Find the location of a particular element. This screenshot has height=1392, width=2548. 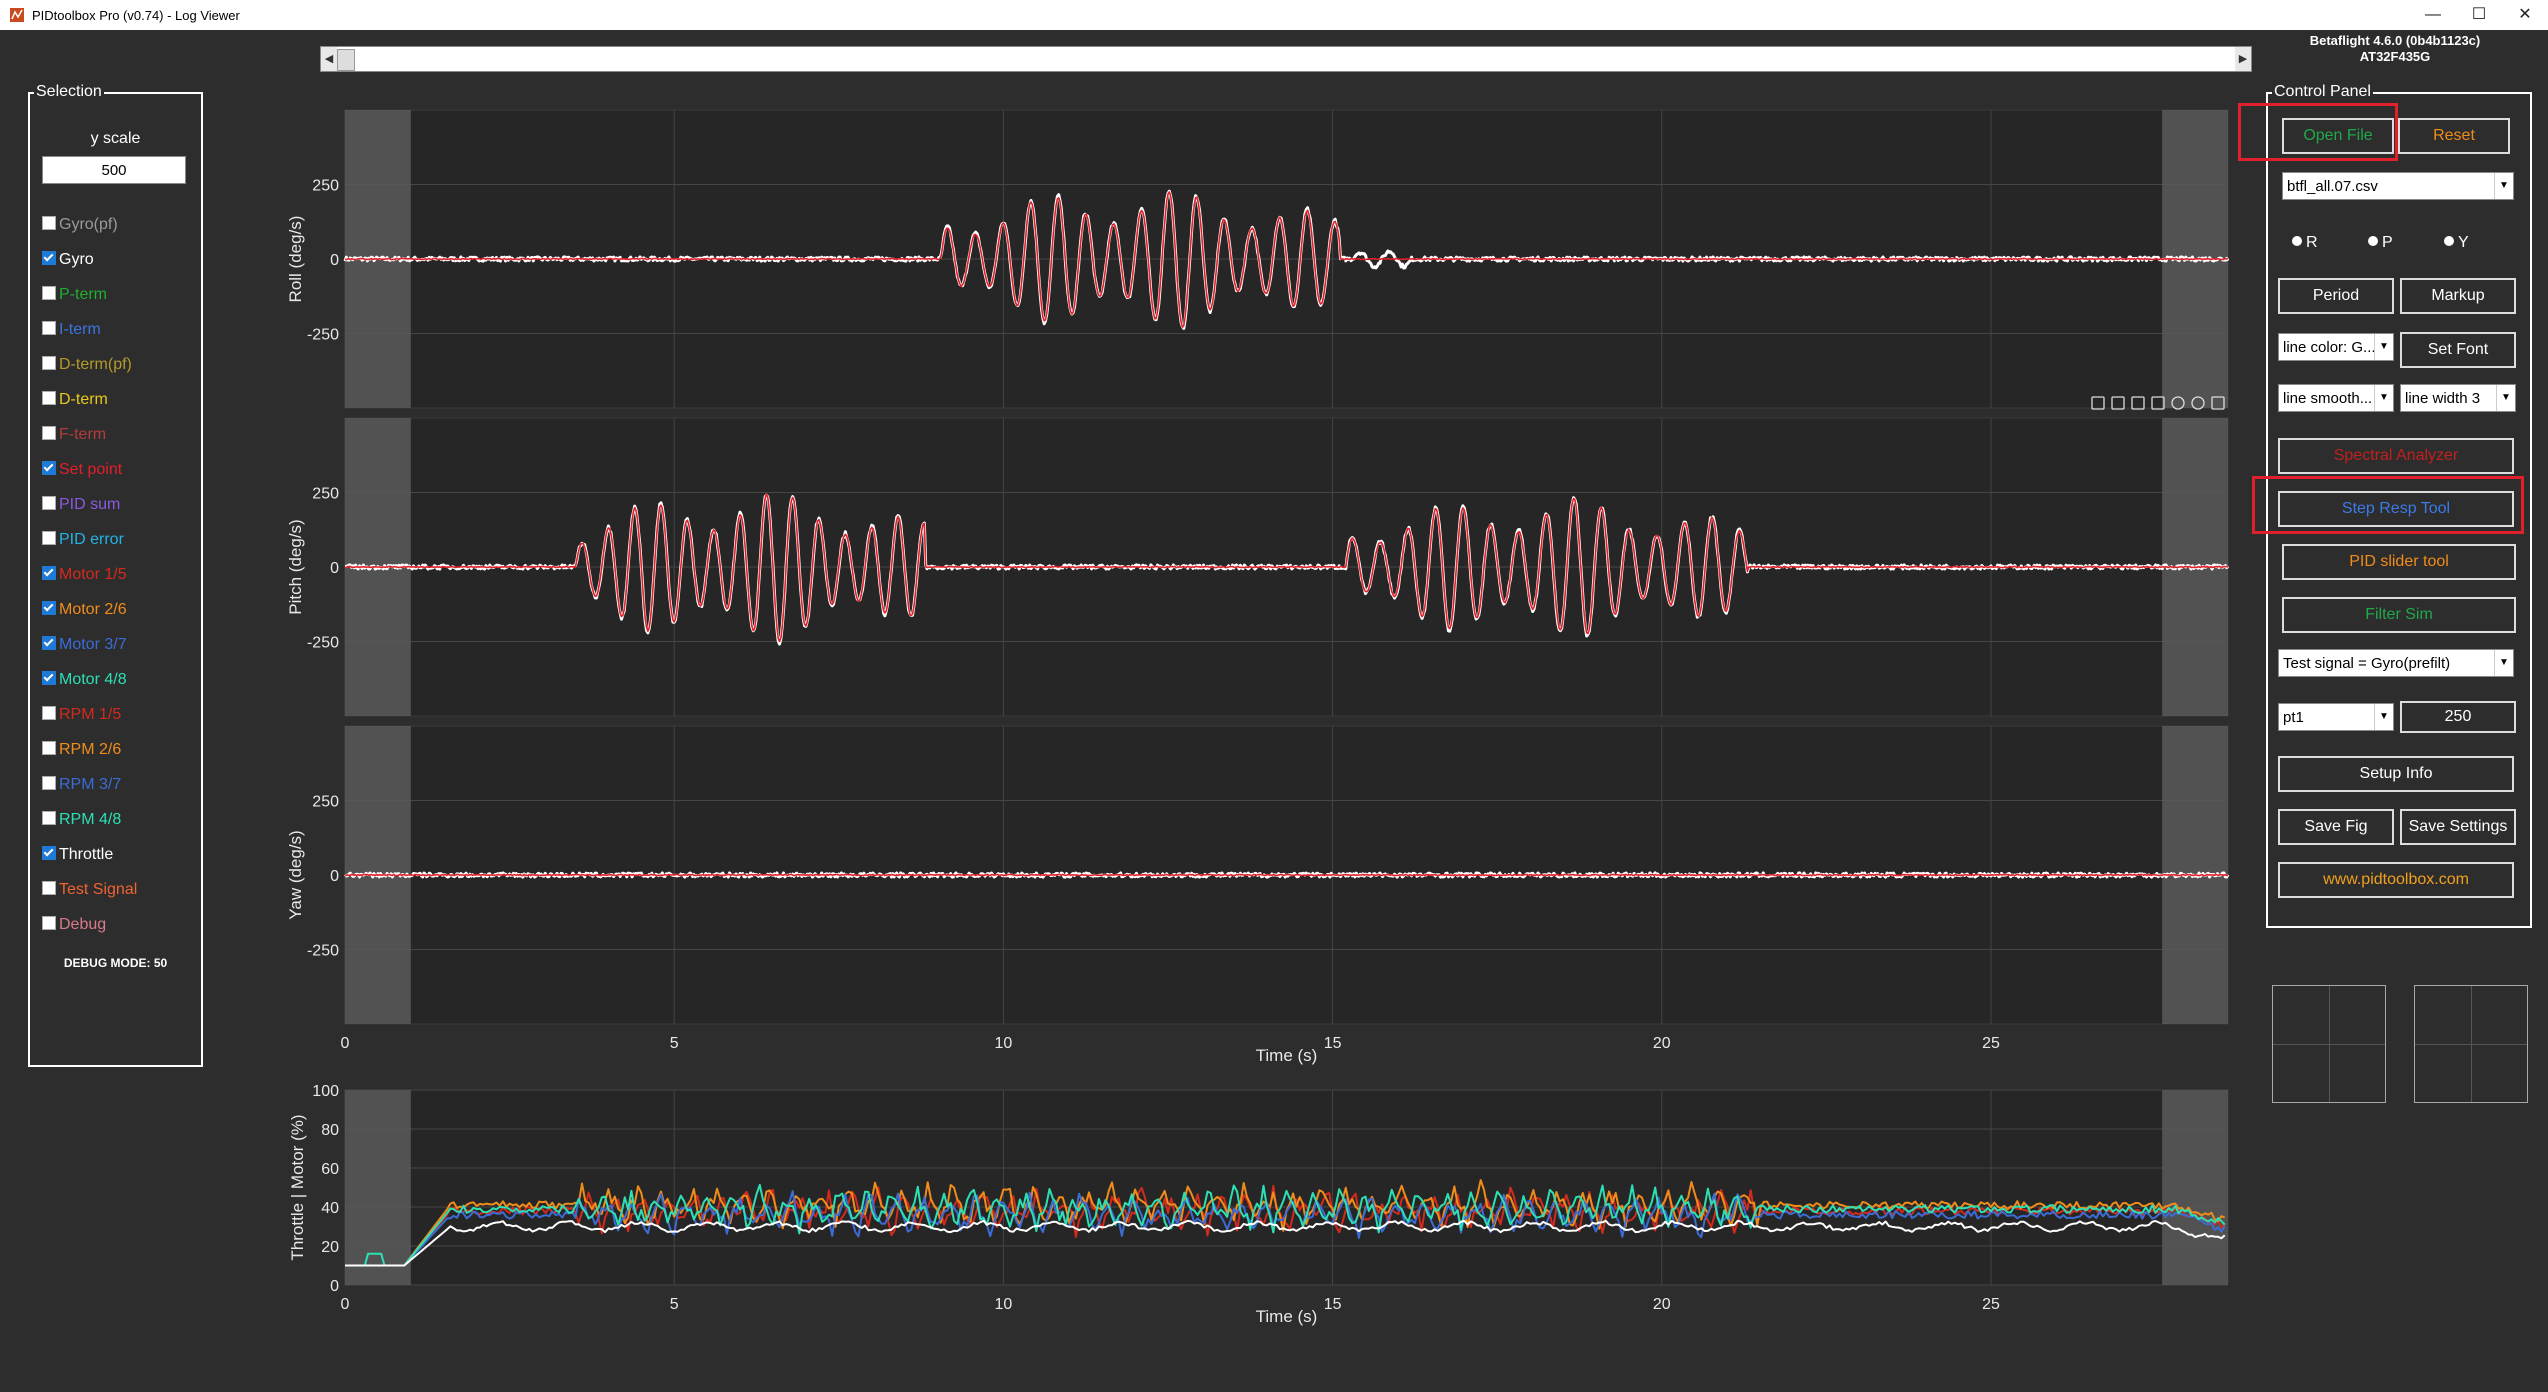

line-smooth-select: line smooth... ▼ is located at coordinates (2336, 398).